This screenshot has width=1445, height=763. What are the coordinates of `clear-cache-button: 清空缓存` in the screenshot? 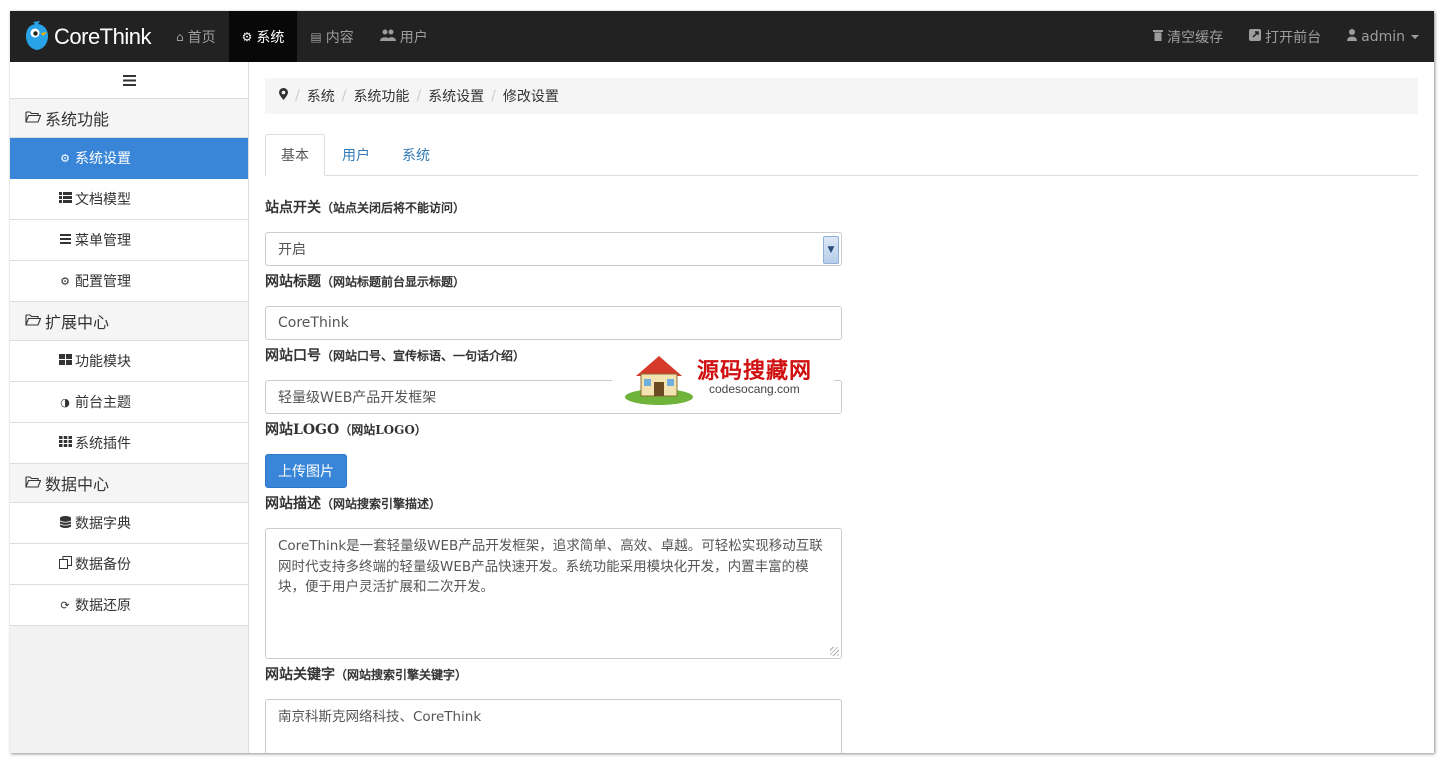 It's located at (1188, 36).